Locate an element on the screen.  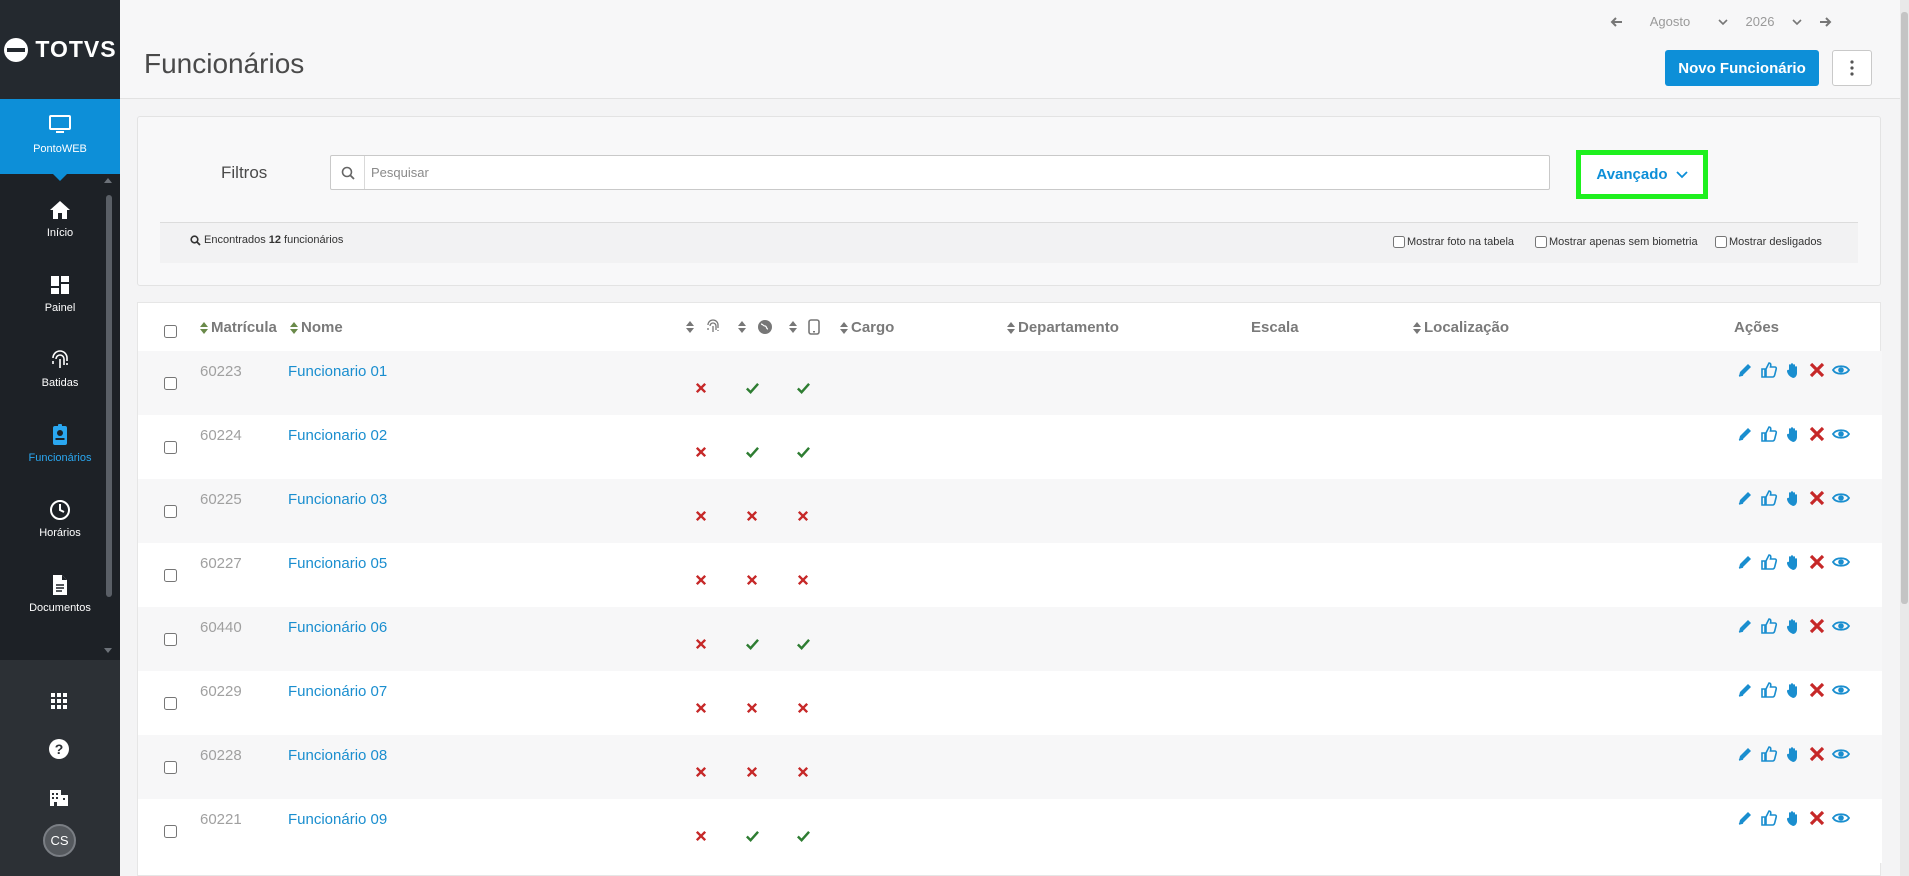
employee-name-link: Funcionario 03 is located at coordinates (337, 499).